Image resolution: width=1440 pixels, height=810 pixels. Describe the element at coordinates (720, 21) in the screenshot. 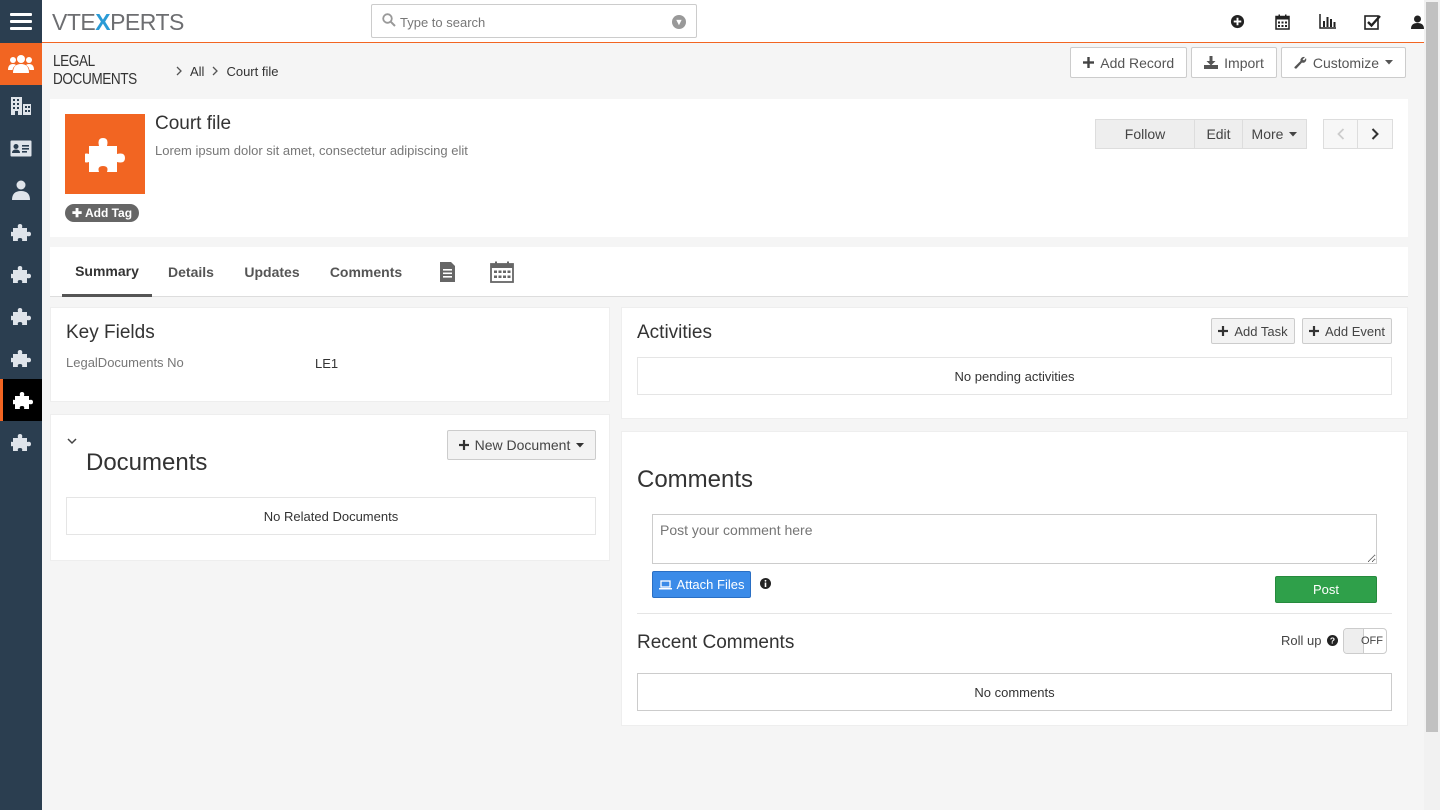

I see `top-bar: VTEXPERTS ▼` at that location.